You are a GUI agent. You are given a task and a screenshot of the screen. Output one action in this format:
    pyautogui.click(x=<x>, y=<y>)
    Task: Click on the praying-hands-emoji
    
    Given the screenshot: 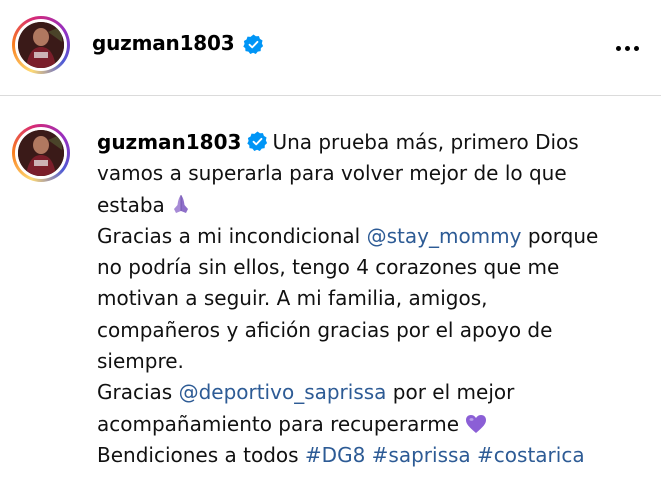 What is the action you would take?
    pyautogui.click(x=180, y=203)
    